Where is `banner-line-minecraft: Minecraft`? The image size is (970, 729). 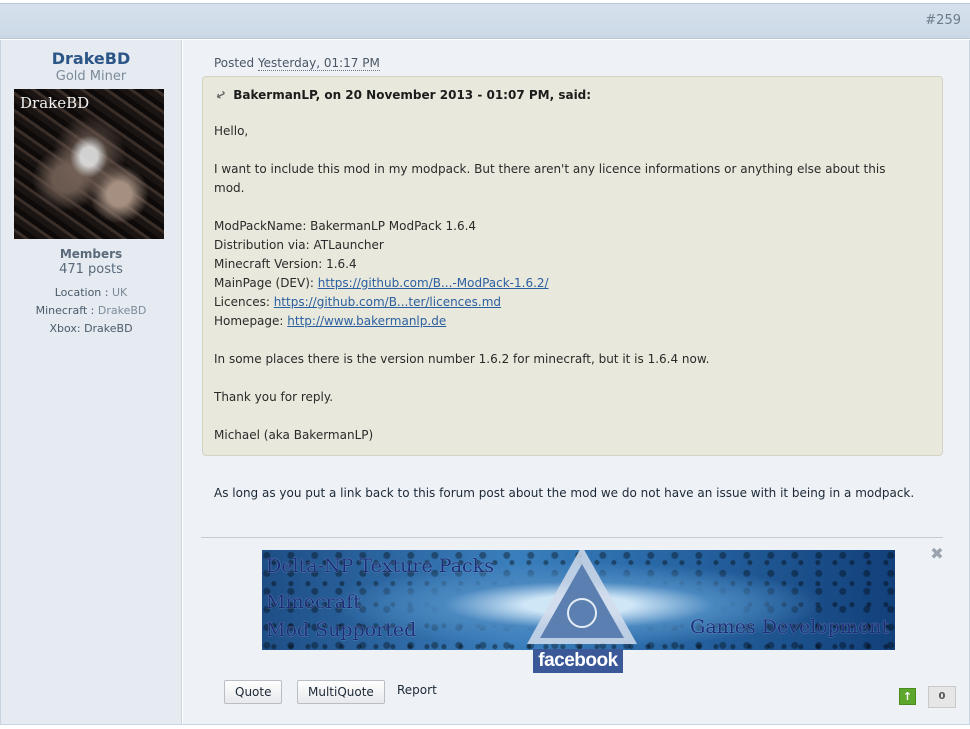
banner-line-minecraft: Minecraft is located at coordinates (313, 602).